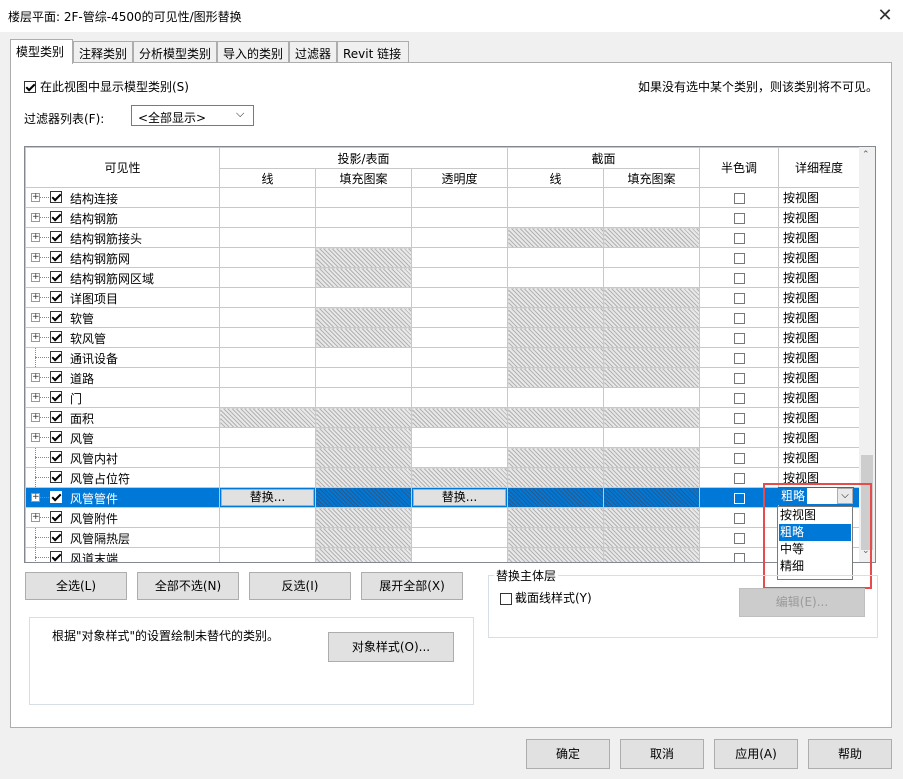 This screenshot has width=903, height=779. I want to click on select-none-button: 全部不选(N), so click(188, 586).